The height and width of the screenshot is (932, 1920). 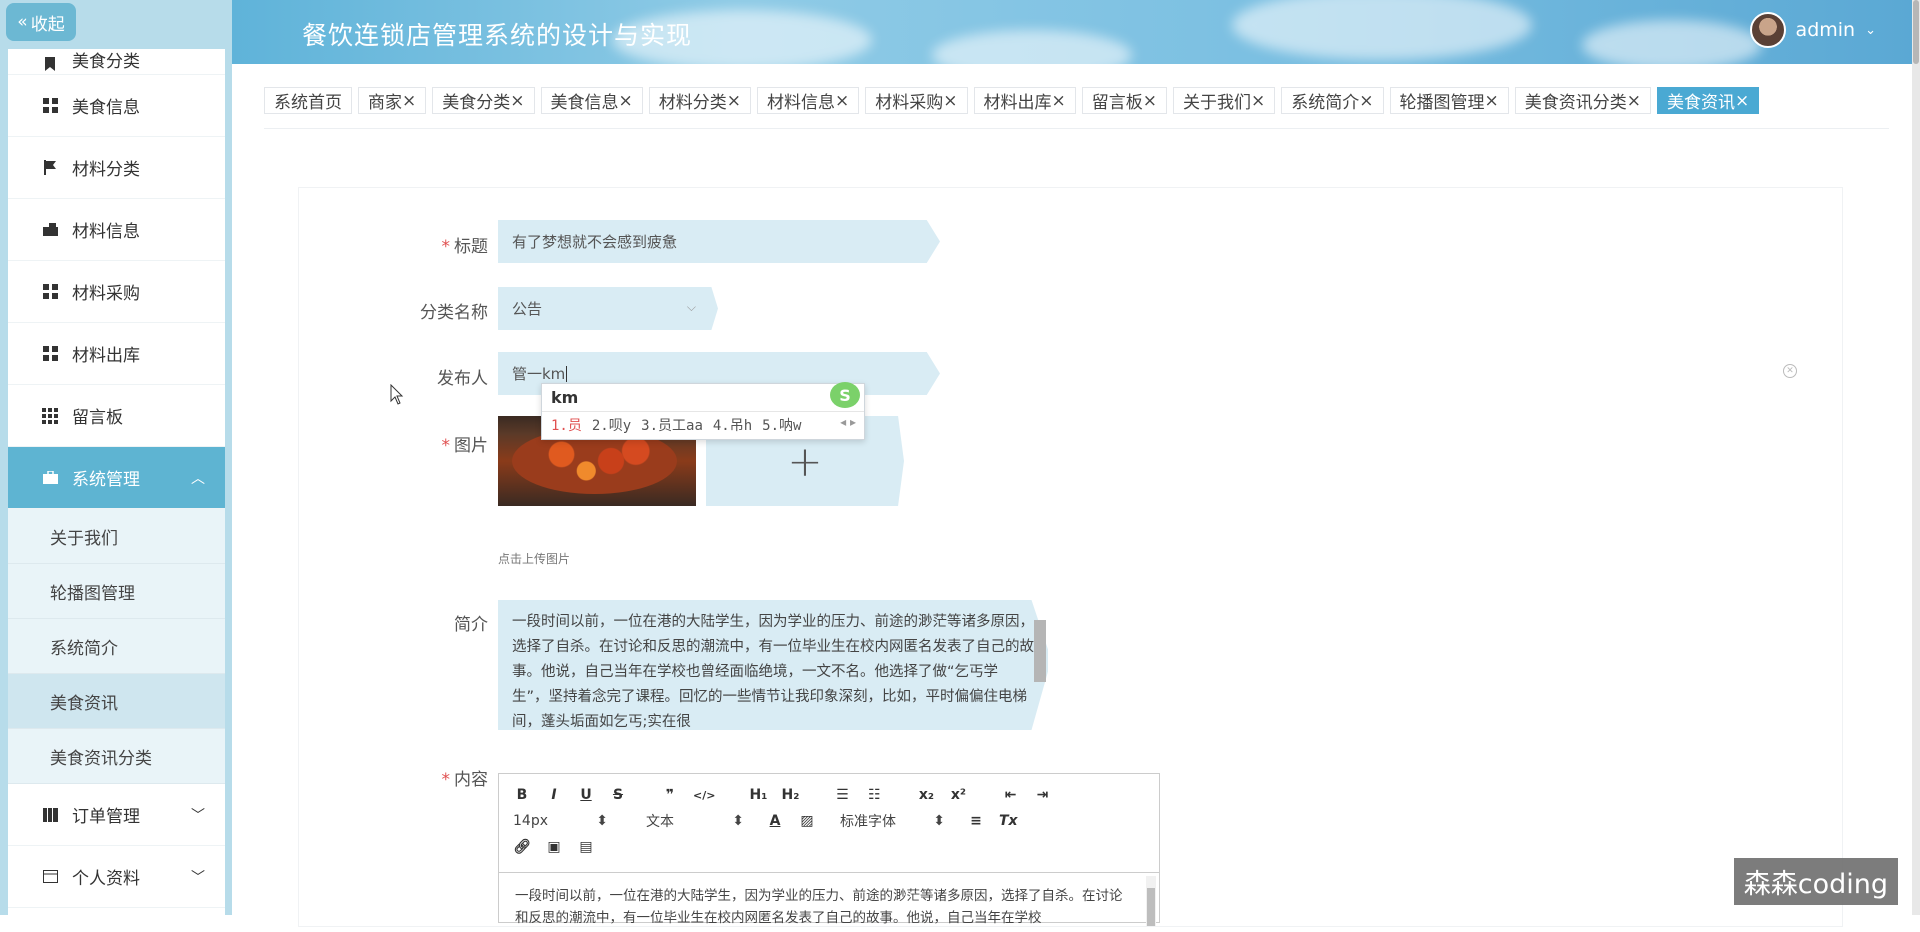 I want to click on sidebar-item-label: 个人资料, so click(x=106, y=876).